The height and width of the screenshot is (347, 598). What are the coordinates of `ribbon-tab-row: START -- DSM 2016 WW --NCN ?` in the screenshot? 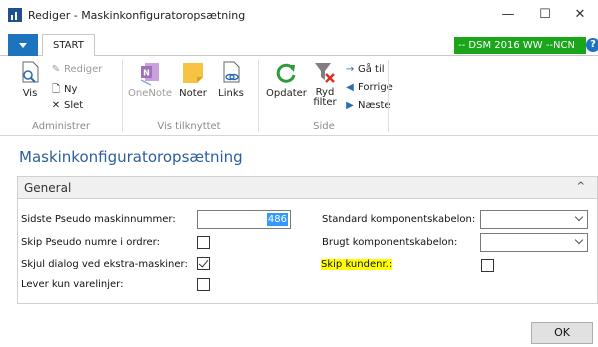 It's located at (299, 45).